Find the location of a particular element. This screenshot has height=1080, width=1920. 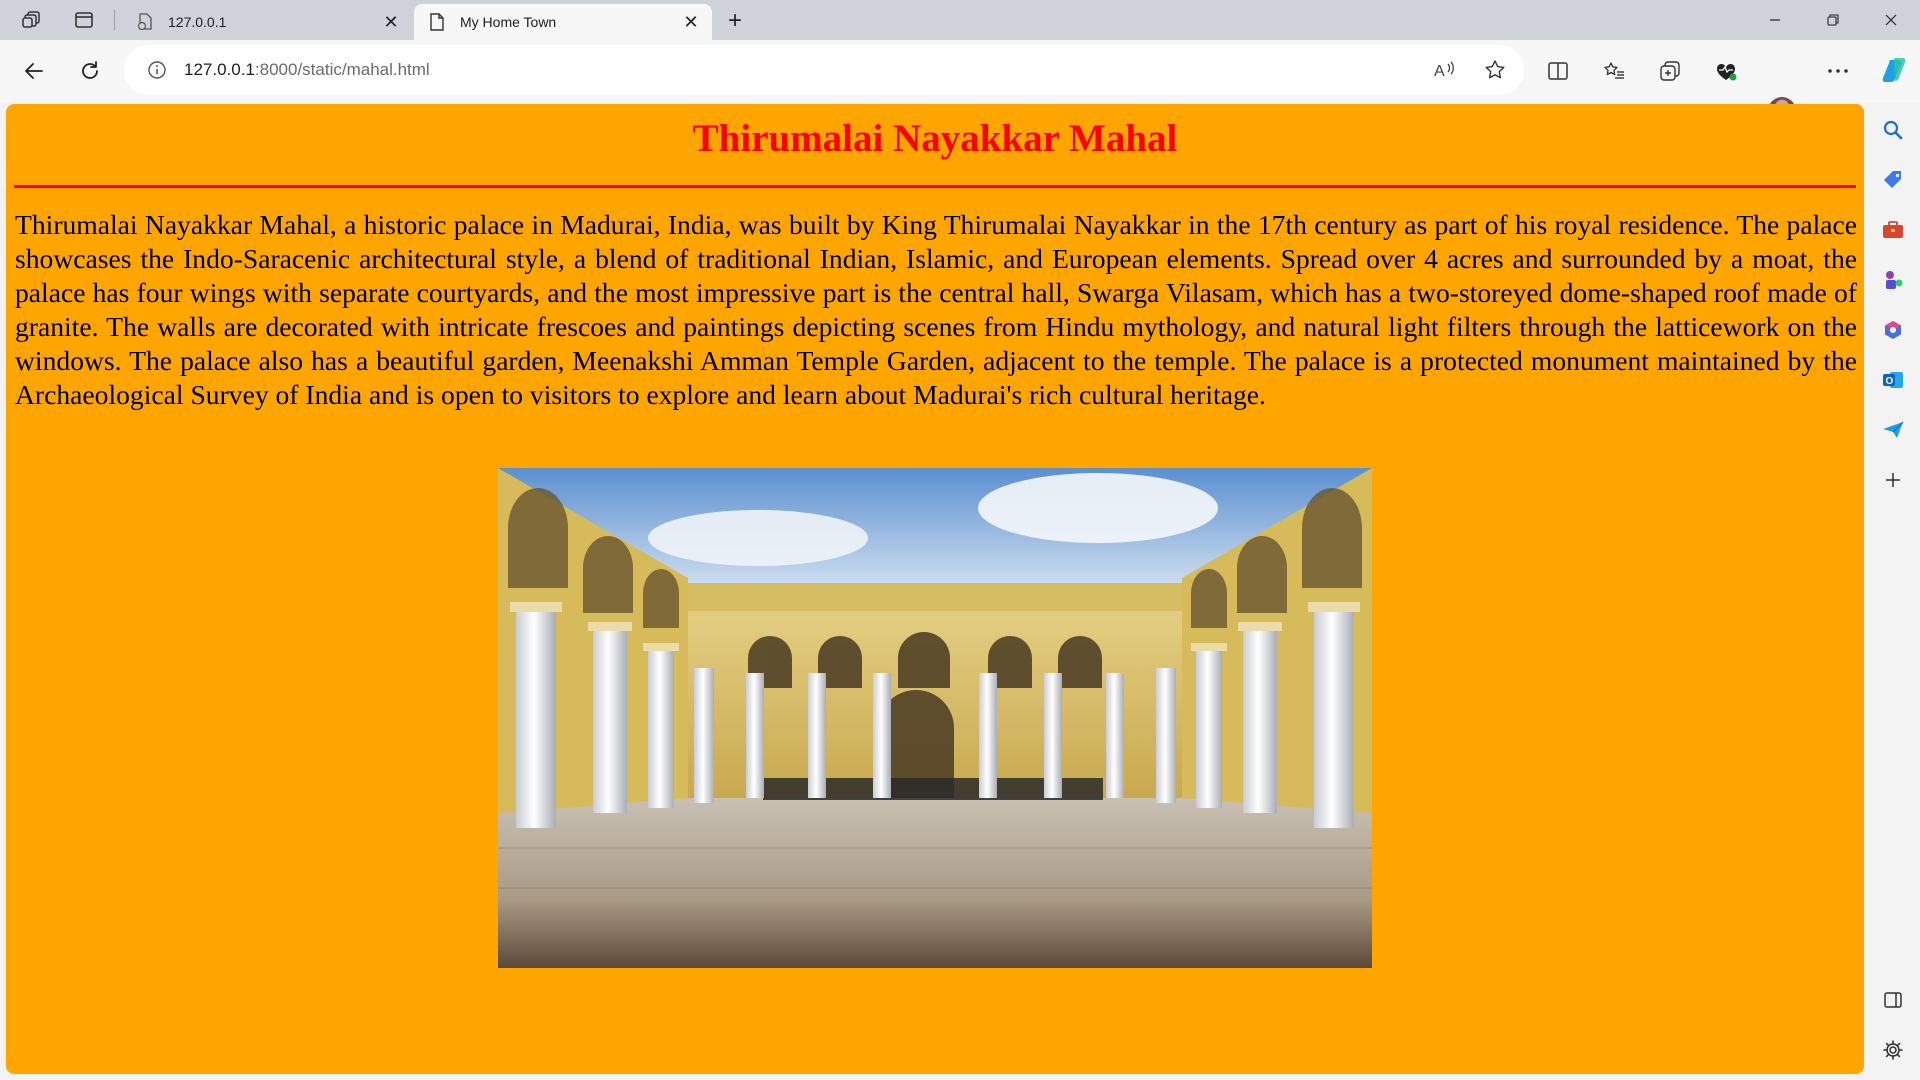

search-icon is located at coordinates (1893, 130).